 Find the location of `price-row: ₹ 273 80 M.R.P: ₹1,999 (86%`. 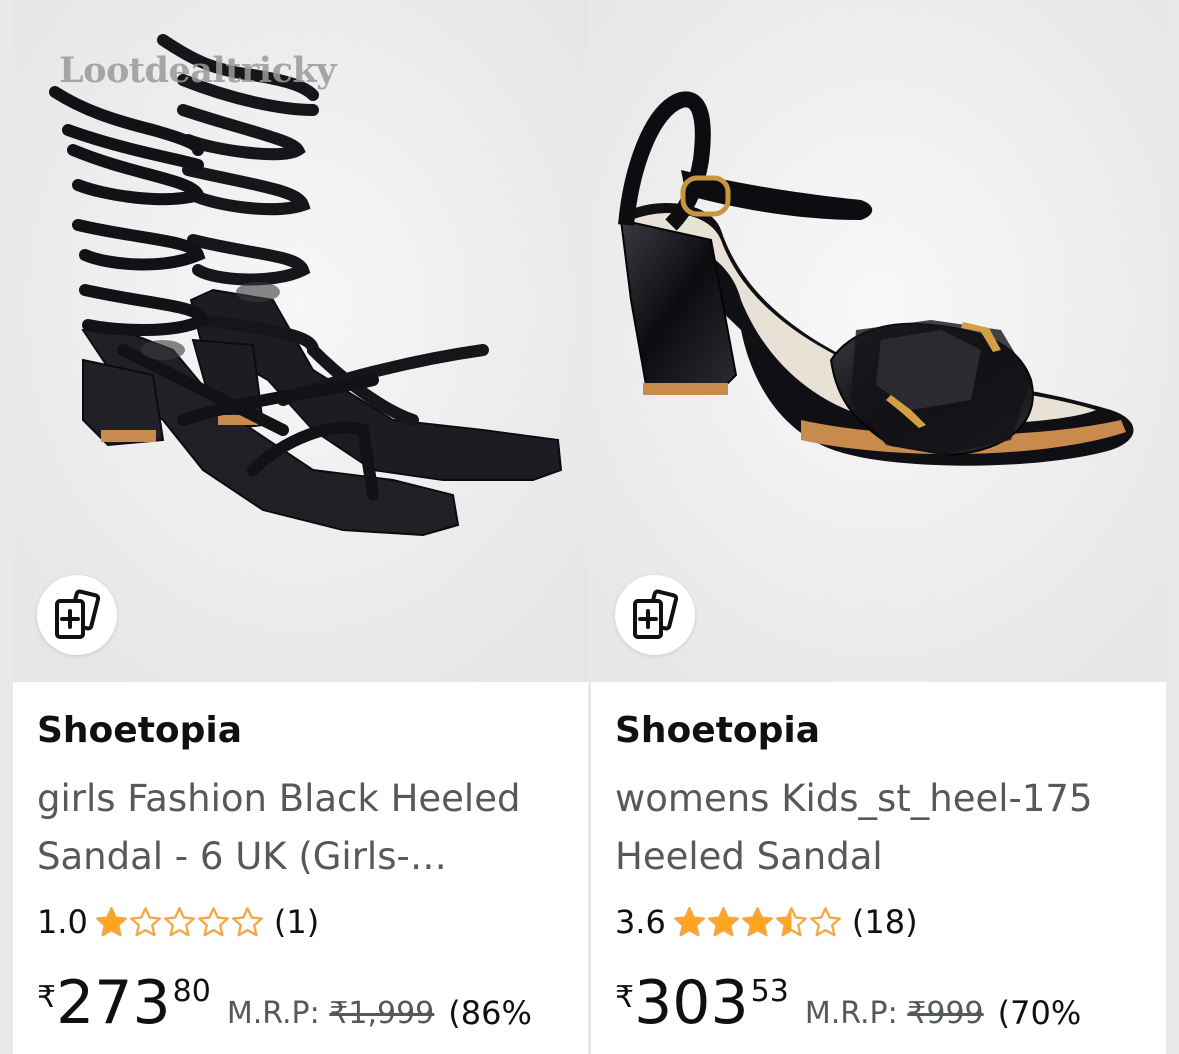

price-row: ₹ 273 80 M.R.P: ₹1,999 (86% is located at coordinates (284, 1008).